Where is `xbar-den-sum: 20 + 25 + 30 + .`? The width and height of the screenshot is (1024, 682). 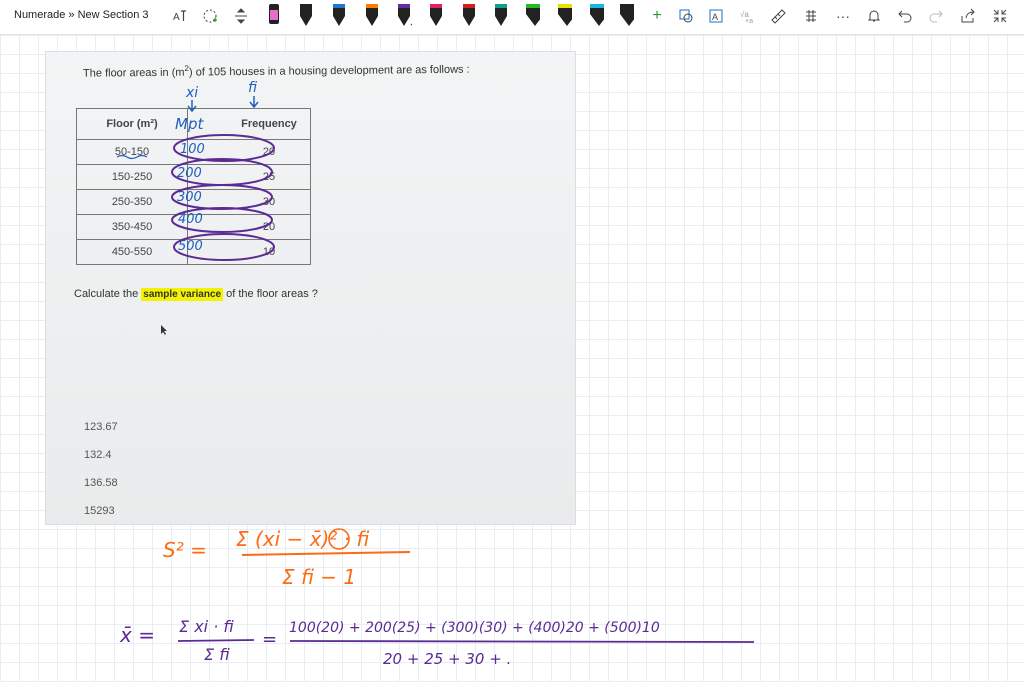 xbar-den-sum: 20 + 25 + 30 + . is located at coordinates (447, 659).